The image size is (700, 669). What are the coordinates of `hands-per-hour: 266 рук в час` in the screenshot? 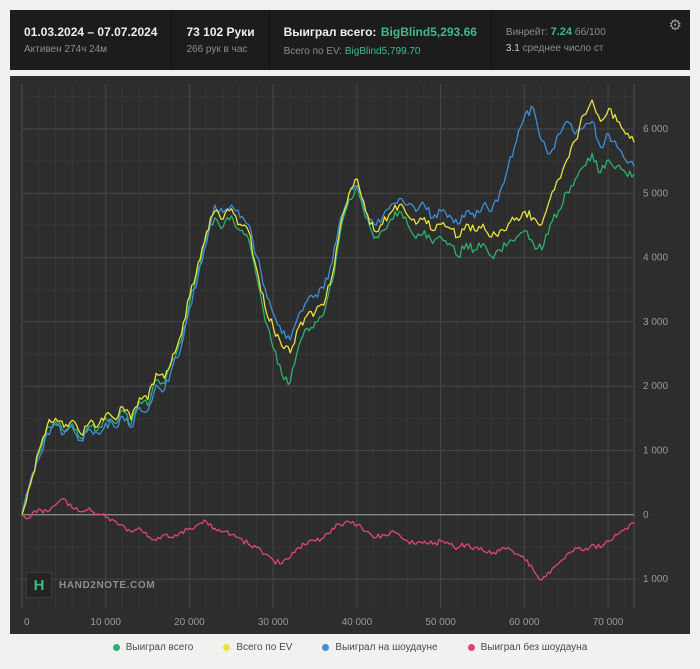 It's located at (217, 49).